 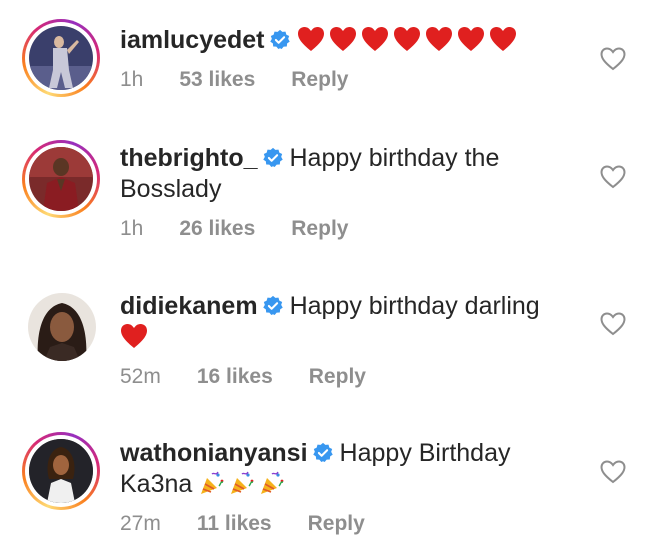 What do you see at coordinates (214, 453) in the screenshot?
I see `username: wathonianyansi` at bounding box center [214, 453].